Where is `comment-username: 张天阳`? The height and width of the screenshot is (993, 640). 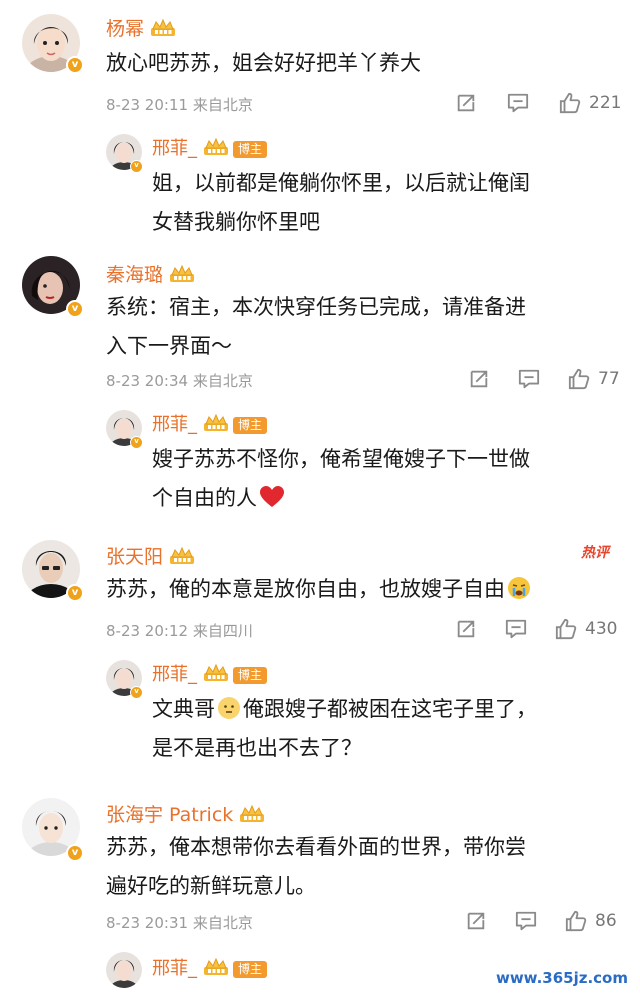
comment-username: 张天阳 is located at coordinates (150, 555).